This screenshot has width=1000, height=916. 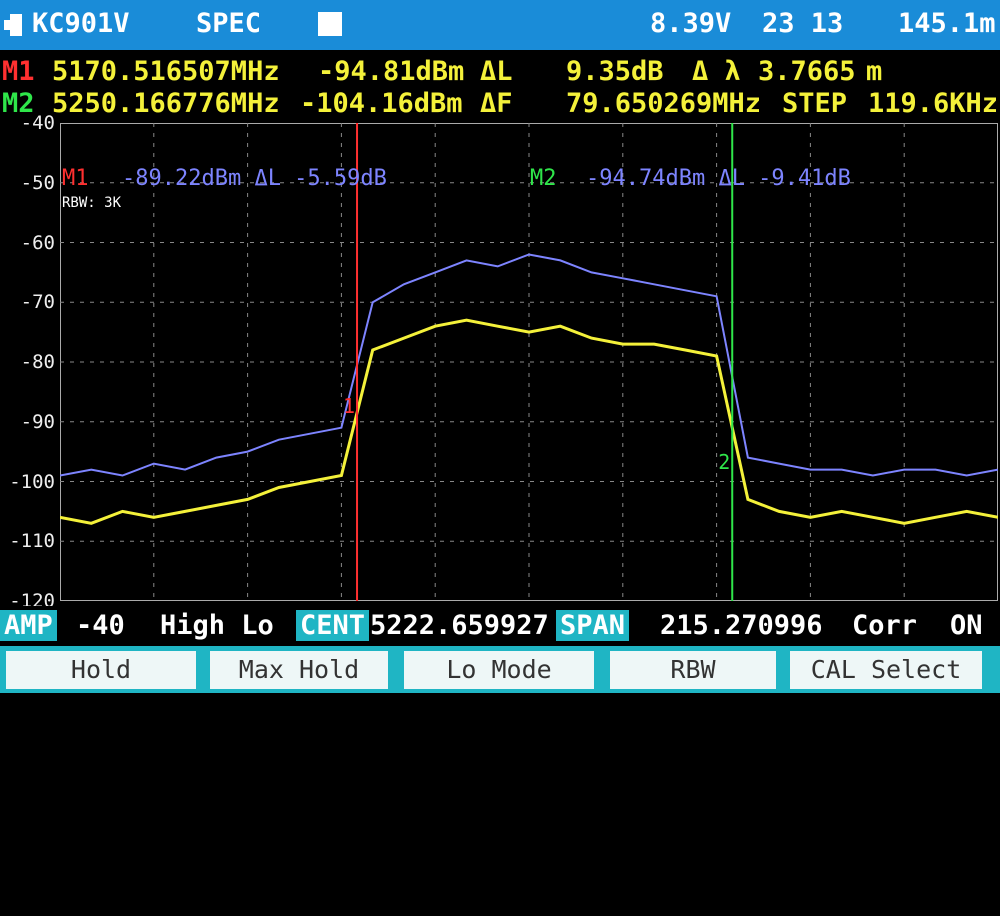 I want to click on lo-mode-value: High Lo, so click(x=217, y=625).